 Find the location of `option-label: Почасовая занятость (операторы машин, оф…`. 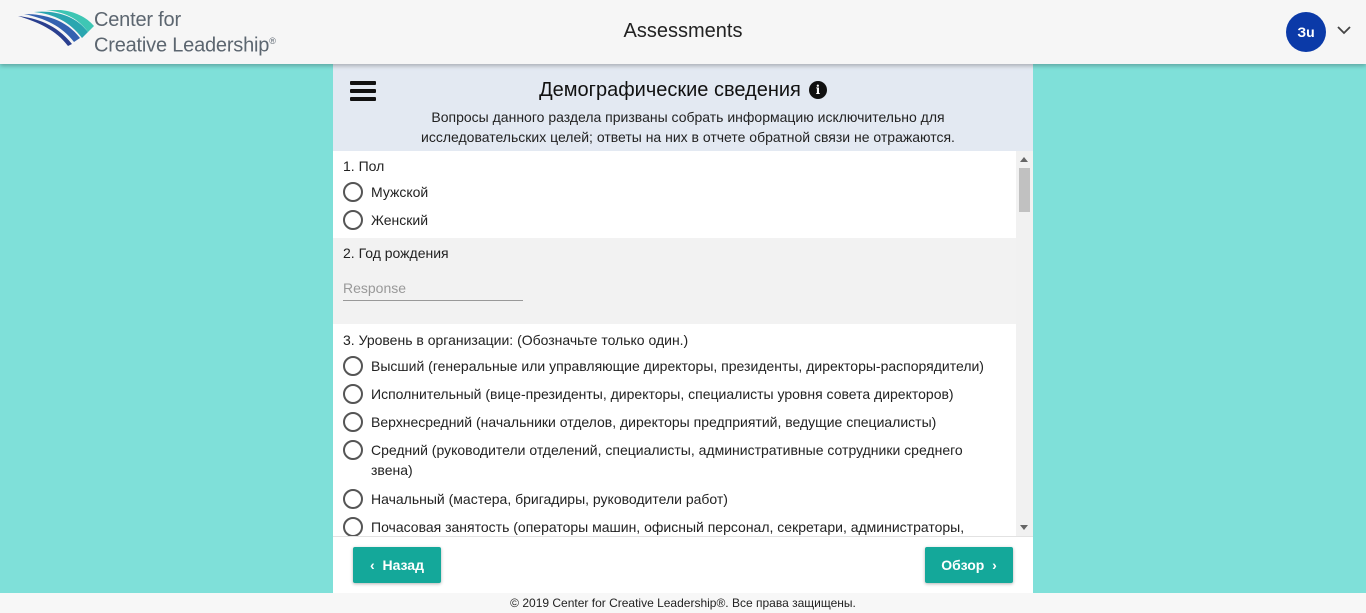

option-label: Почасовая занятость (операторы машин, оф… is located at coordinates (668, 527).